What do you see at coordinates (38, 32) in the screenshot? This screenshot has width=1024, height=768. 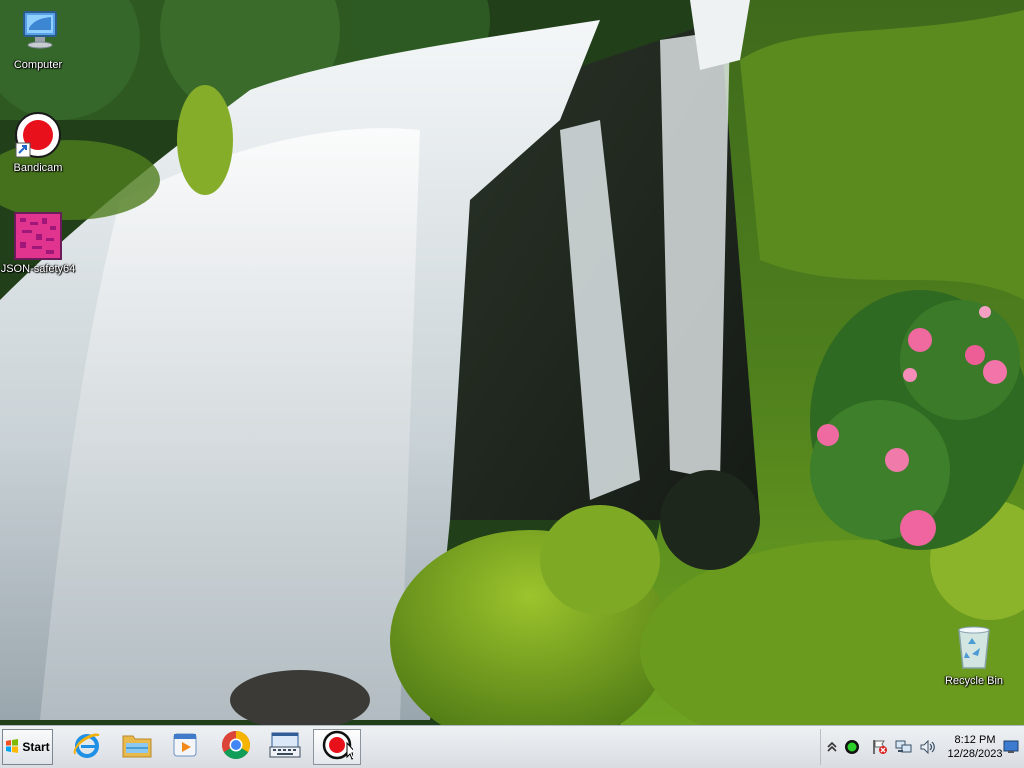 I see `computer-icon` at bounding box center [38, 32].